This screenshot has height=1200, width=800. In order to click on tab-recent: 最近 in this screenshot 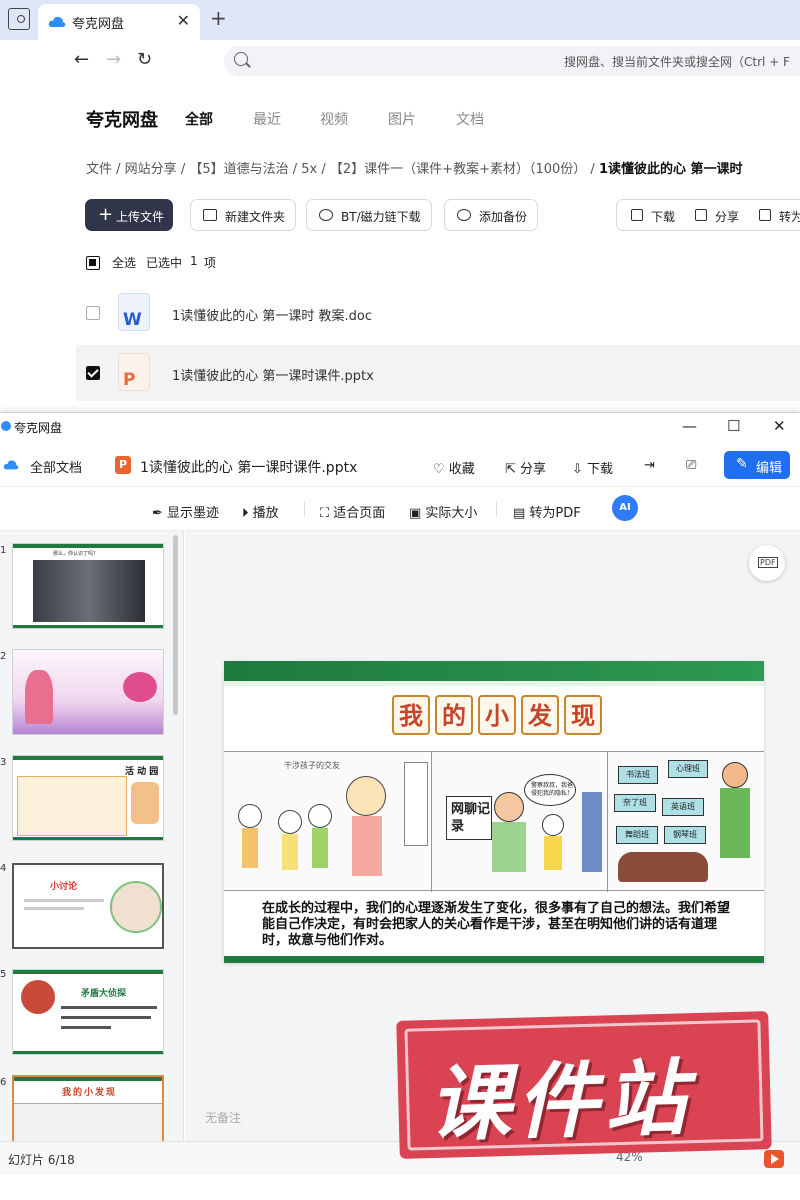, I will do `click(267, 119)`.